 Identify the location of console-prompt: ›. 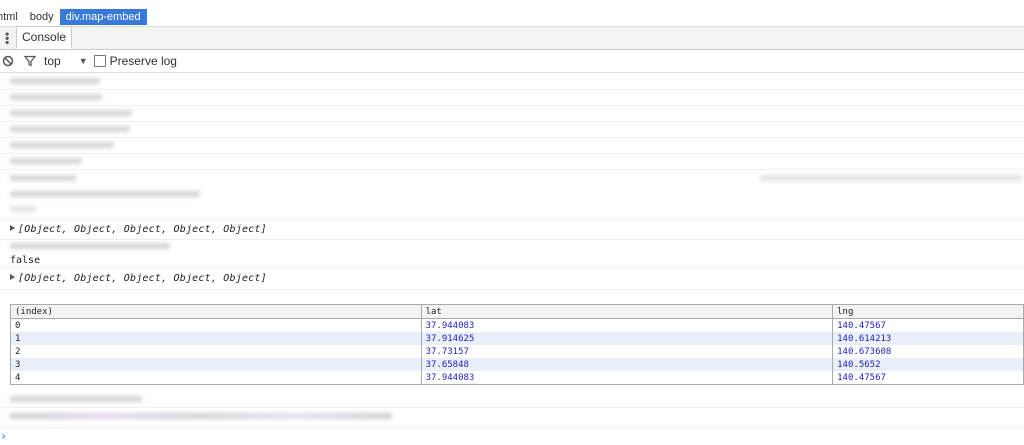
(3, 436).